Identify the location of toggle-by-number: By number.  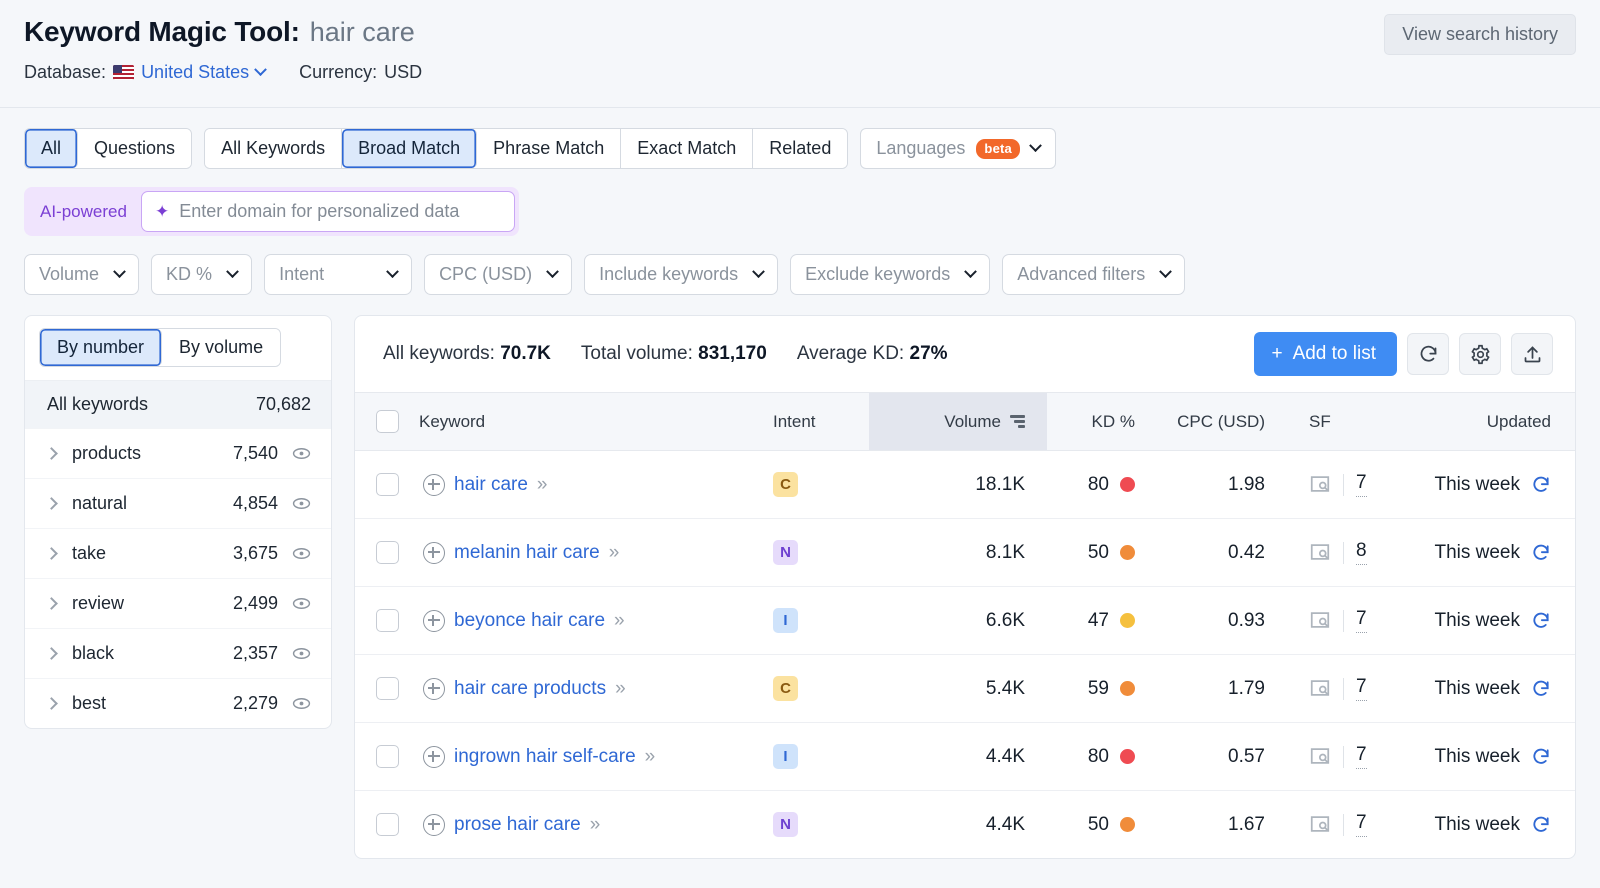
(101, 347).